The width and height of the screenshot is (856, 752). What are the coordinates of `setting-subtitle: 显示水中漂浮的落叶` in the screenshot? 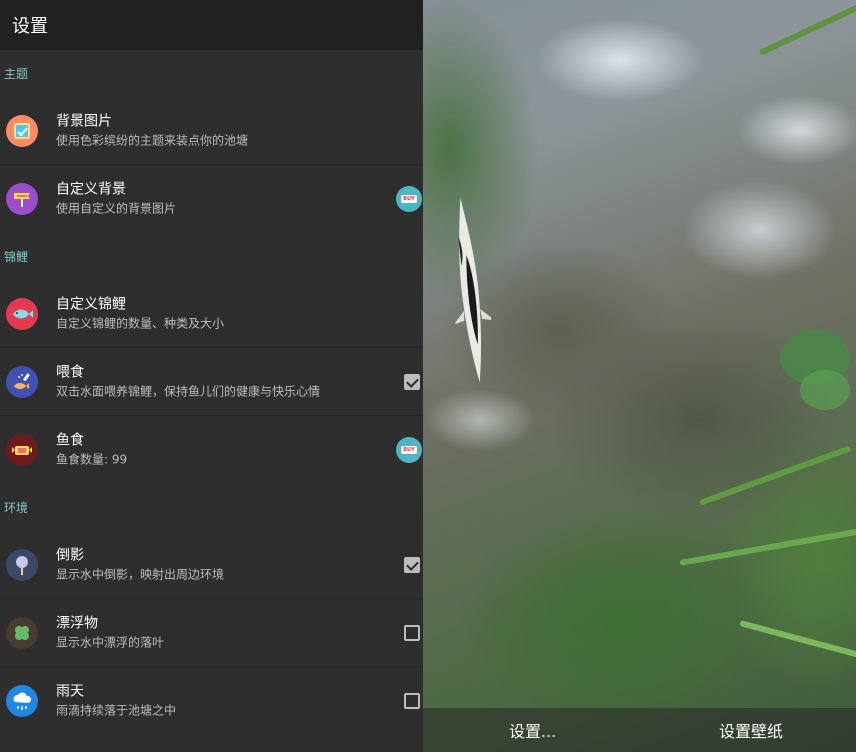 It's located at (110, 642).